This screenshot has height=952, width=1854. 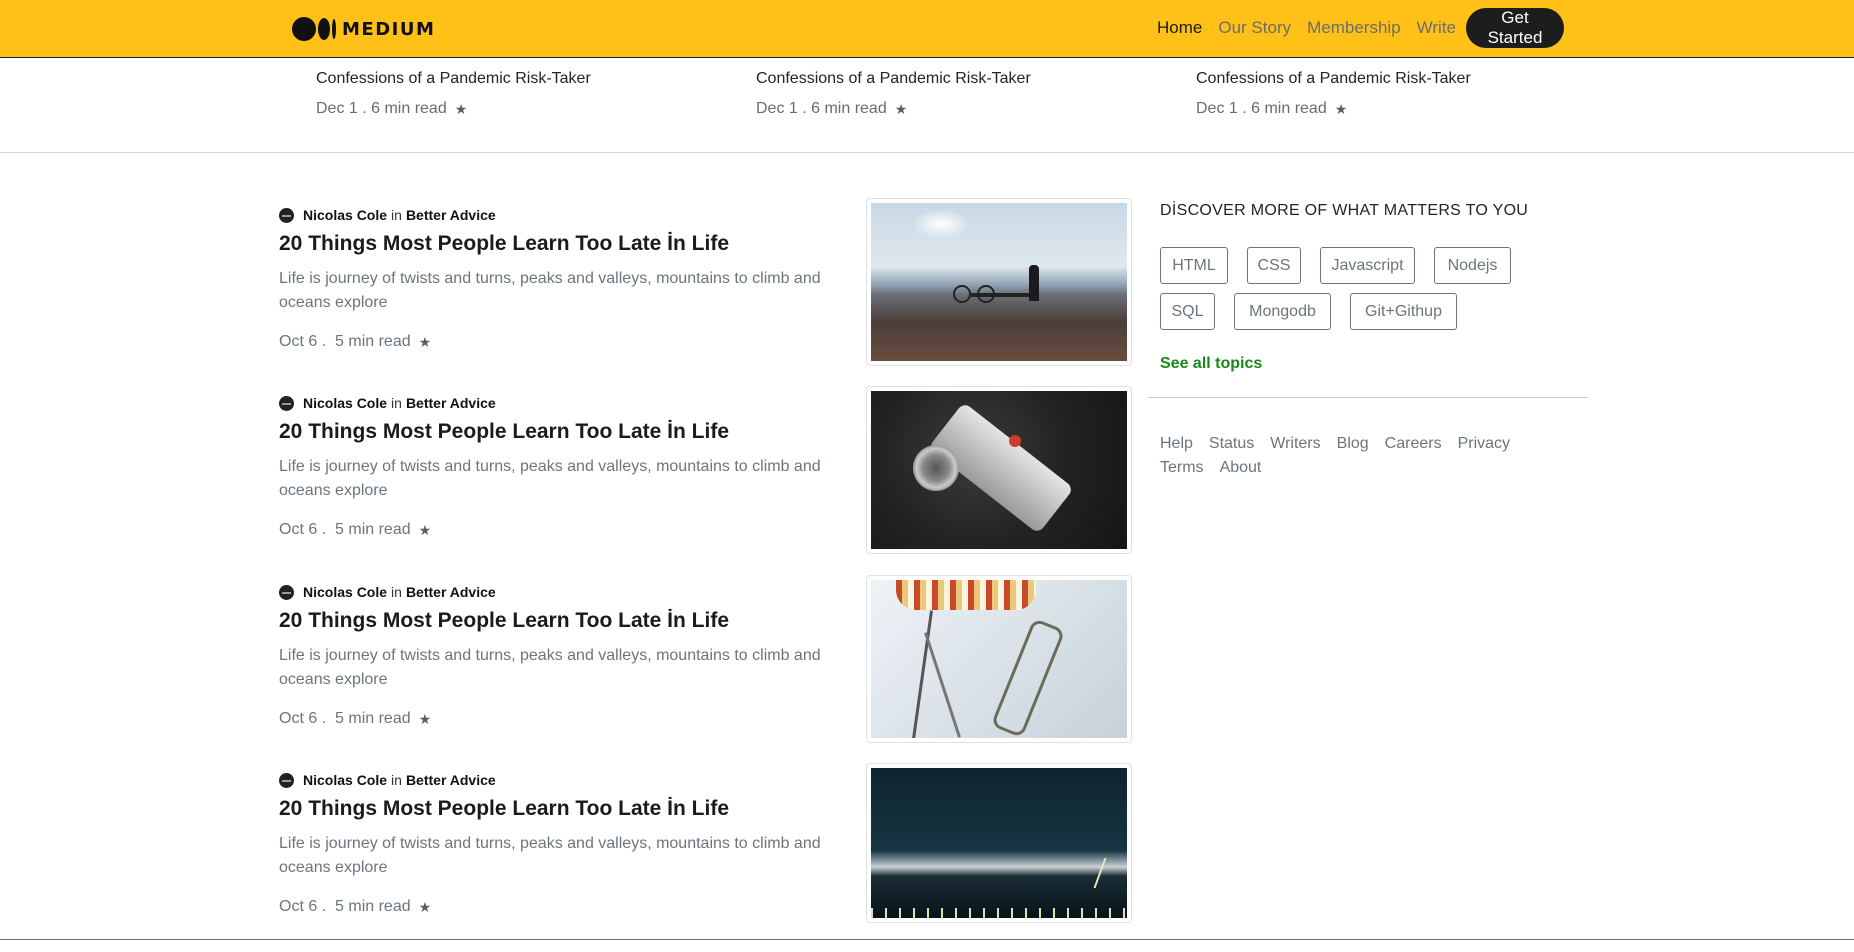 What do you see at coordinates (1472, 265) in the screenshot?
I see `topic-tag-nodejs: Nodejs` at bounding box center [1472, 265].